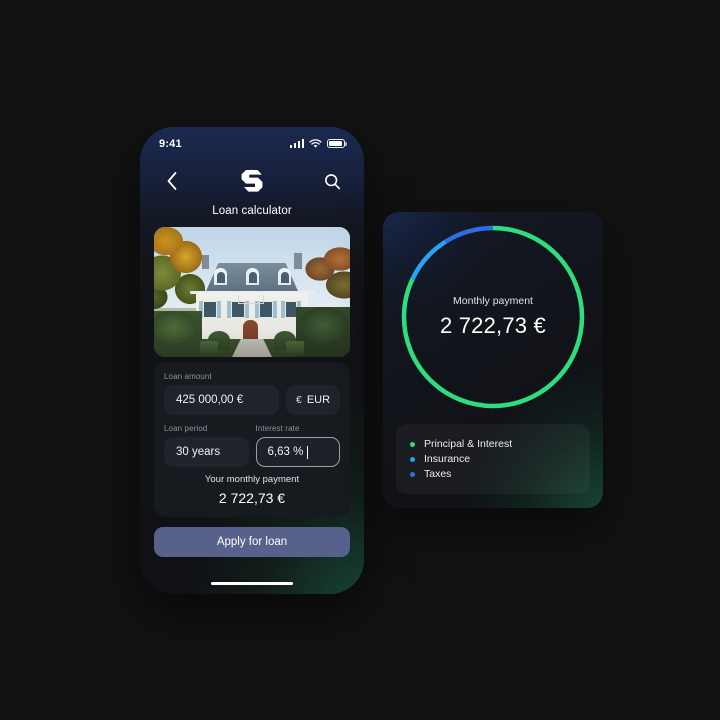  I want to click on list-item: Taxes, so click(493, 474).